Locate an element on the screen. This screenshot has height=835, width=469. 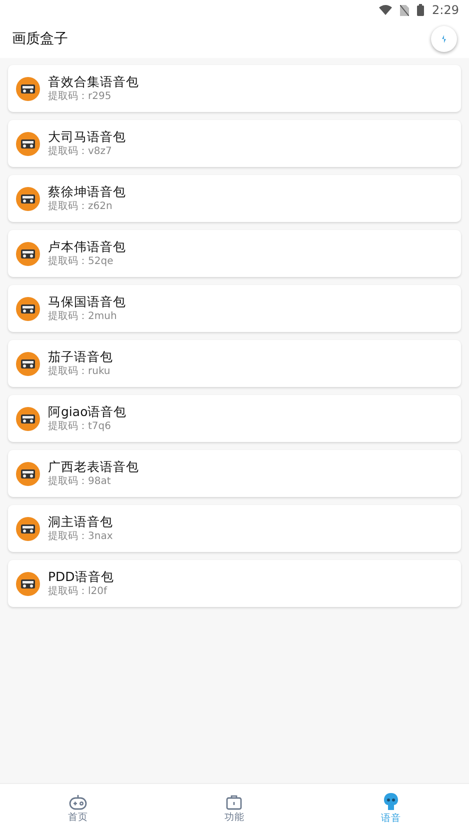
voice-pack-card: 卢本伟语音包 提取码：52qe is located at coordinates (234, 253).